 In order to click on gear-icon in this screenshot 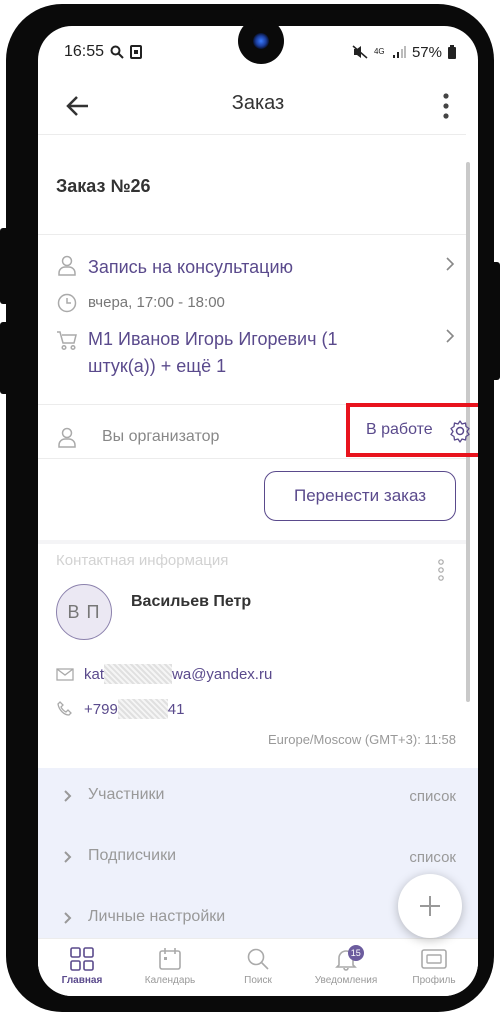, I will do `click(460, 431)`.